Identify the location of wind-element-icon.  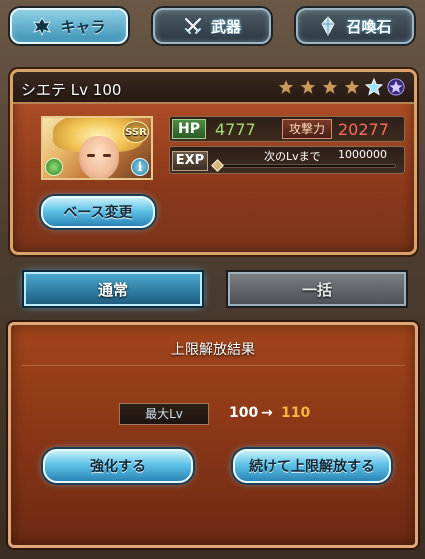
(54, 167).